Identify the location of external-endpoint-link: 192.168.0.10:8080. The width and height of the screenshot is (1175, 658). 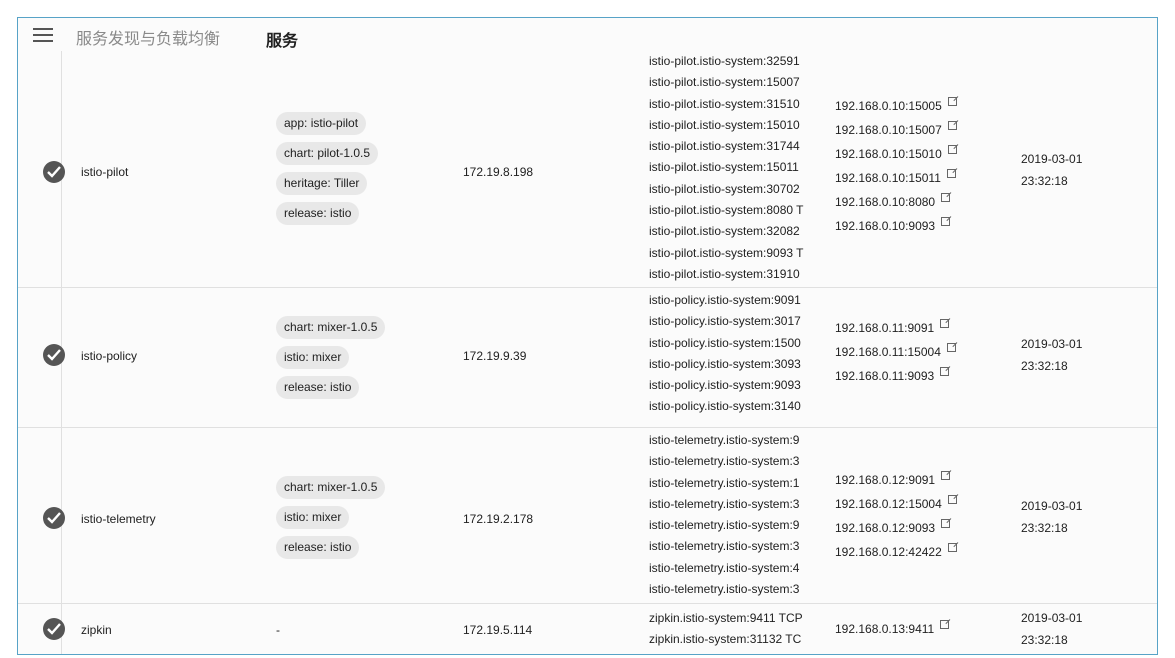
(896, 202).